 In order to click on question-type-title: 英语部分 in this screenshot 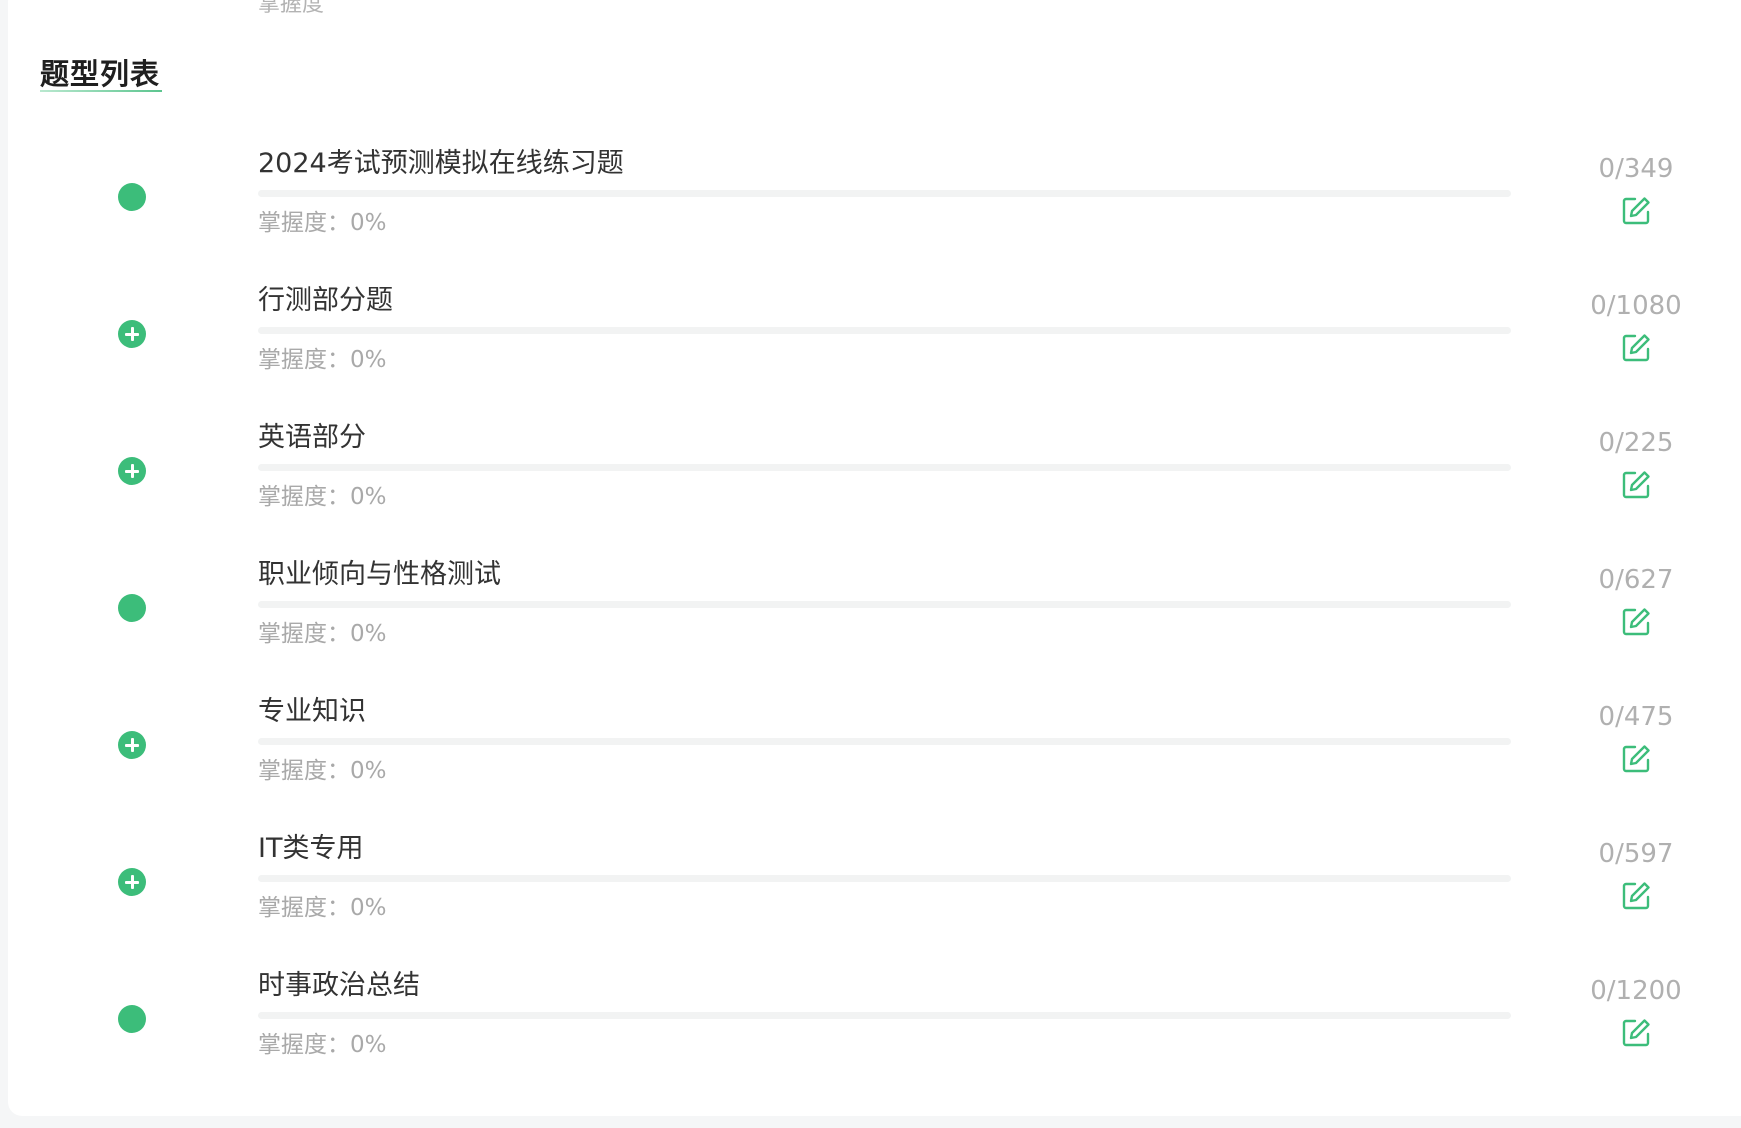, I will do `click(312, 438)`.